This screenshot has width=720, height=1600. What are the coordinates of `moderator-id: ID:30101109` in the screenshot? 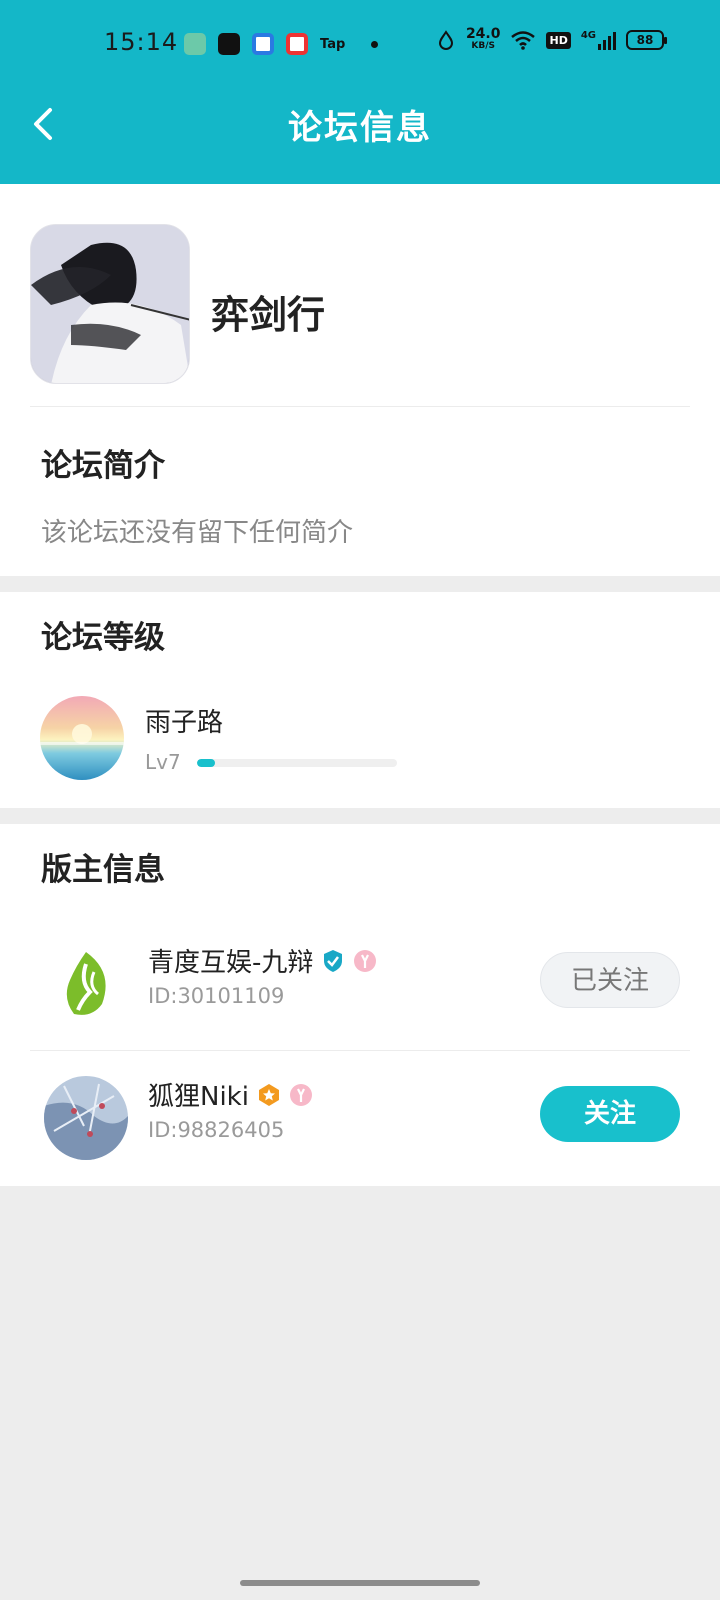 It's located at (216, 996).